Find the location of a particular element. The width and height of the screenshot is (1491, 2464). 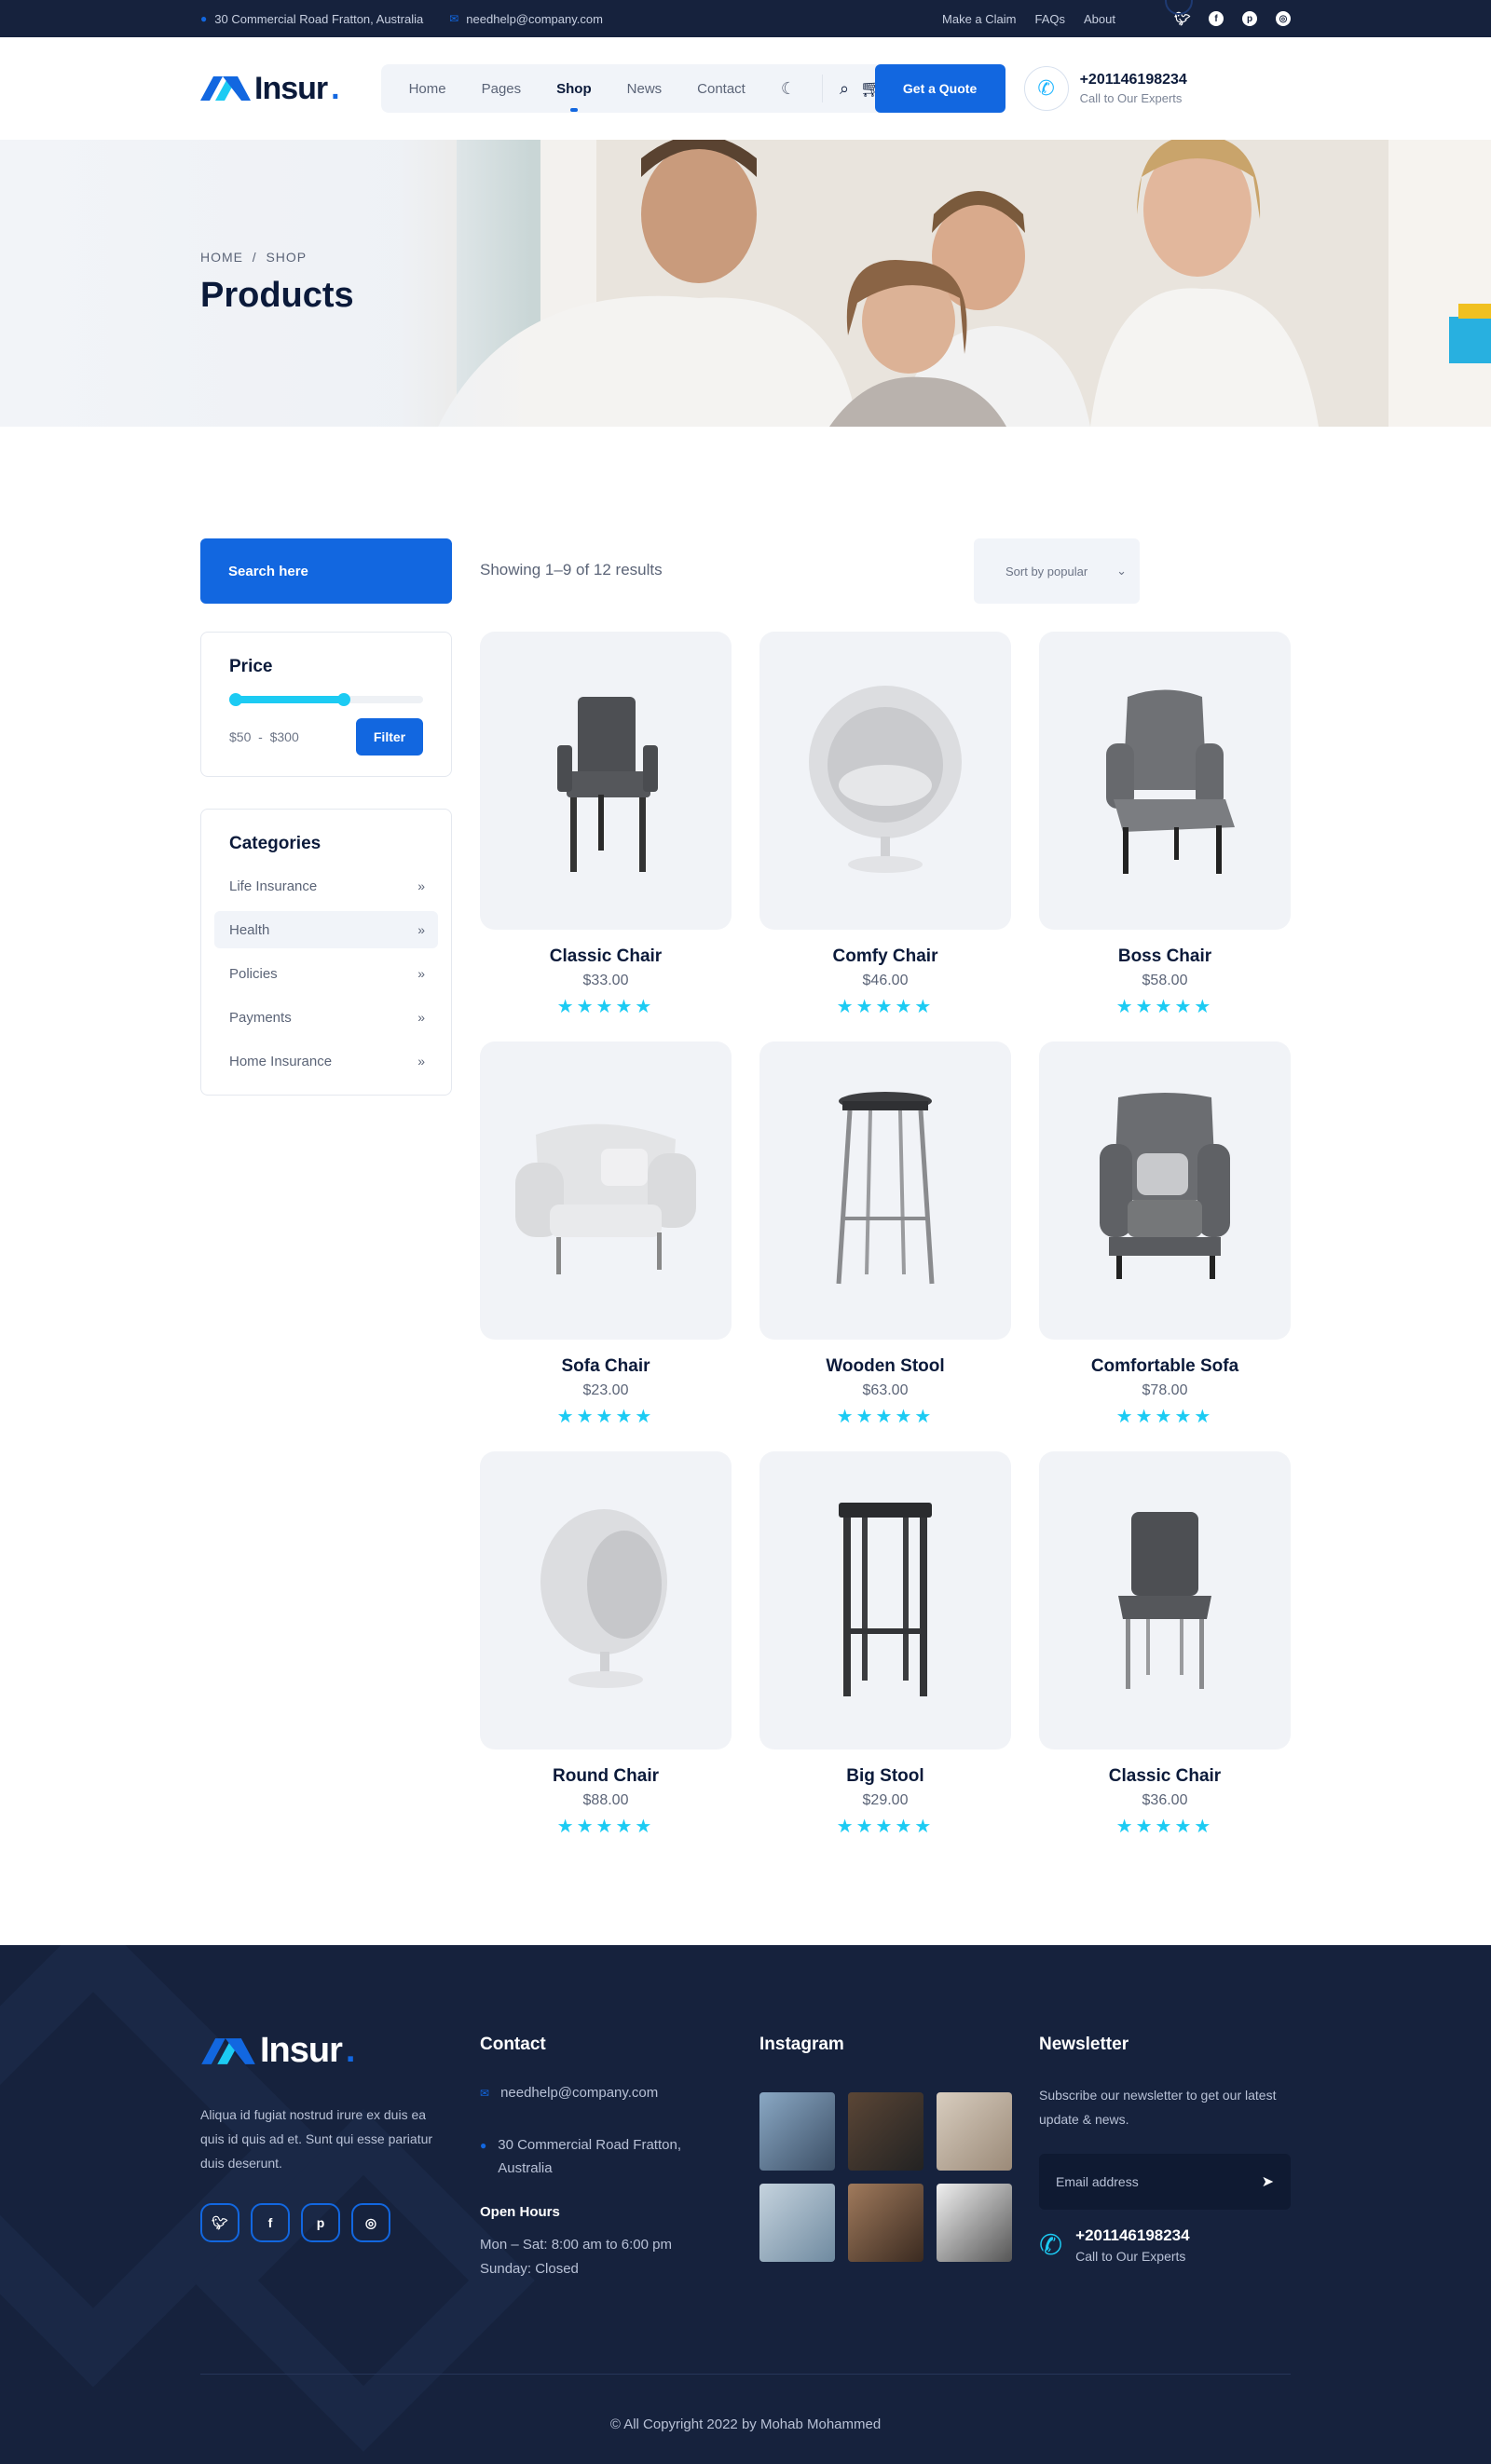

link-make-a-claim: Make a Claim is located at coordinates (979, 19).